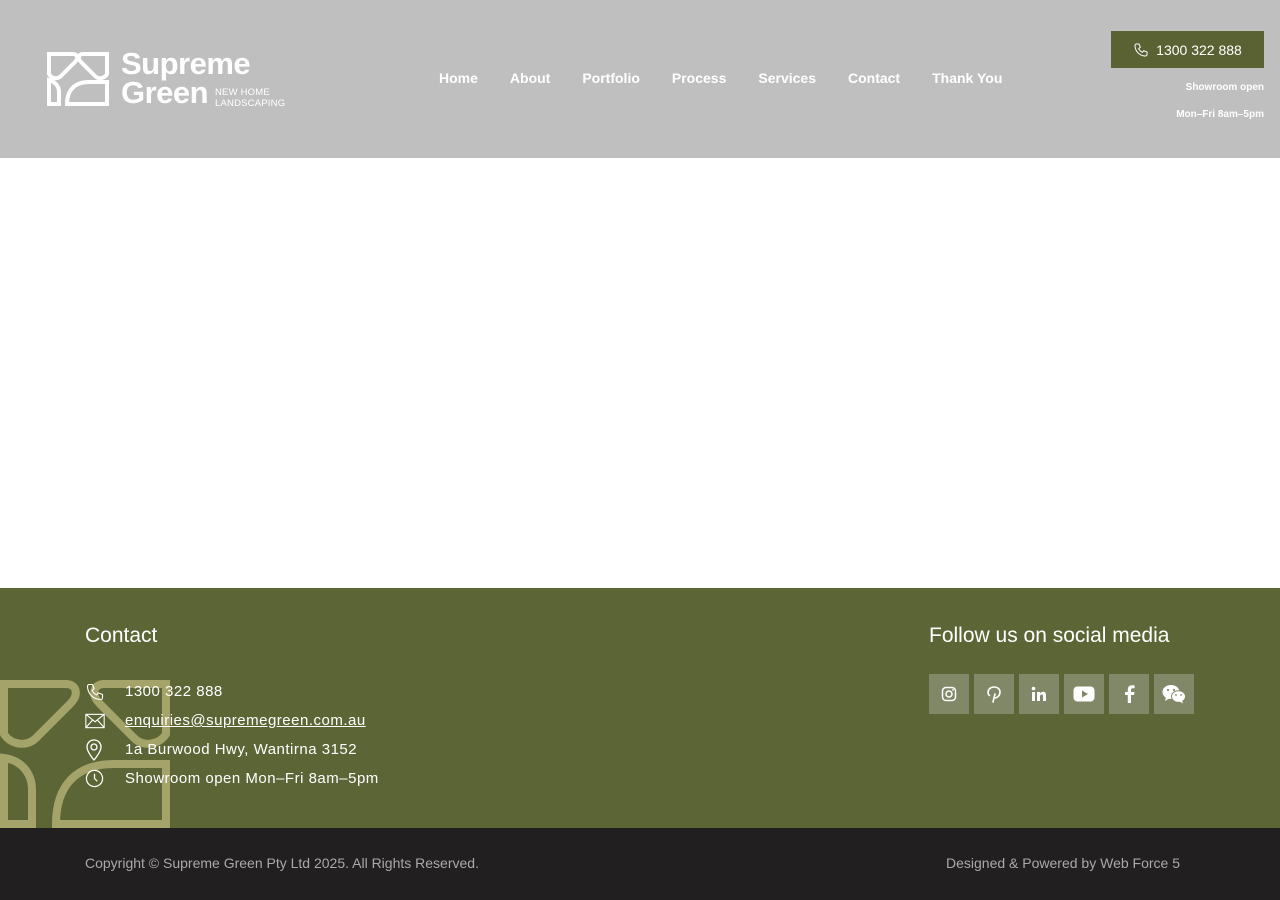  I want to click on footer-social-title: Follow us on social media, so click(1049, 635).